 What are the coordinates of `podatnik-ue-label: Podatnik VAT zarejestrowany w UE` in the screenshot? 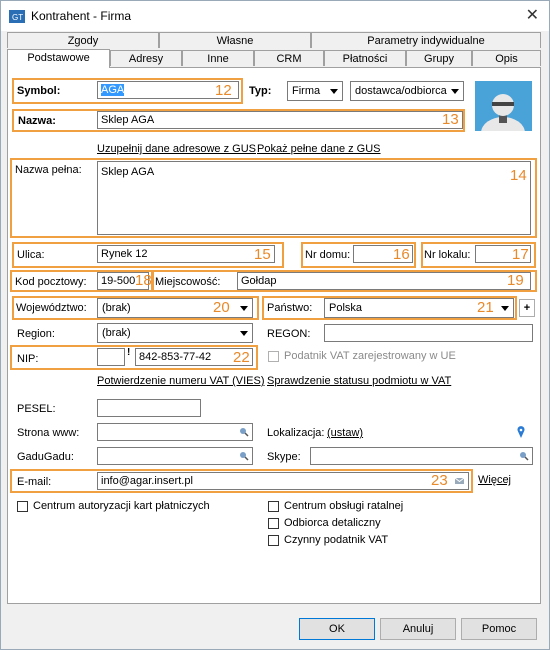 It's located at (370, 356).